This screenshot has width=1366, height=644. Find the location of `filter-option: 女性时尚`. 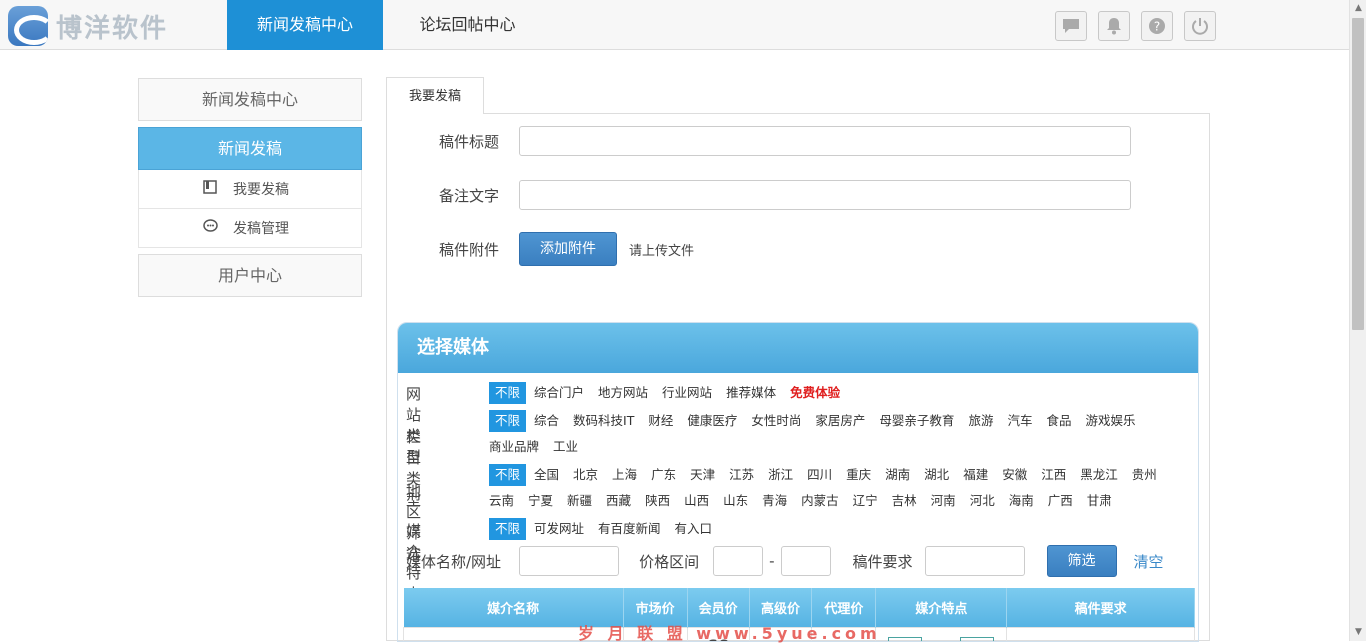

filter-option: 女性时尚 is located at coordinates (776, 421).